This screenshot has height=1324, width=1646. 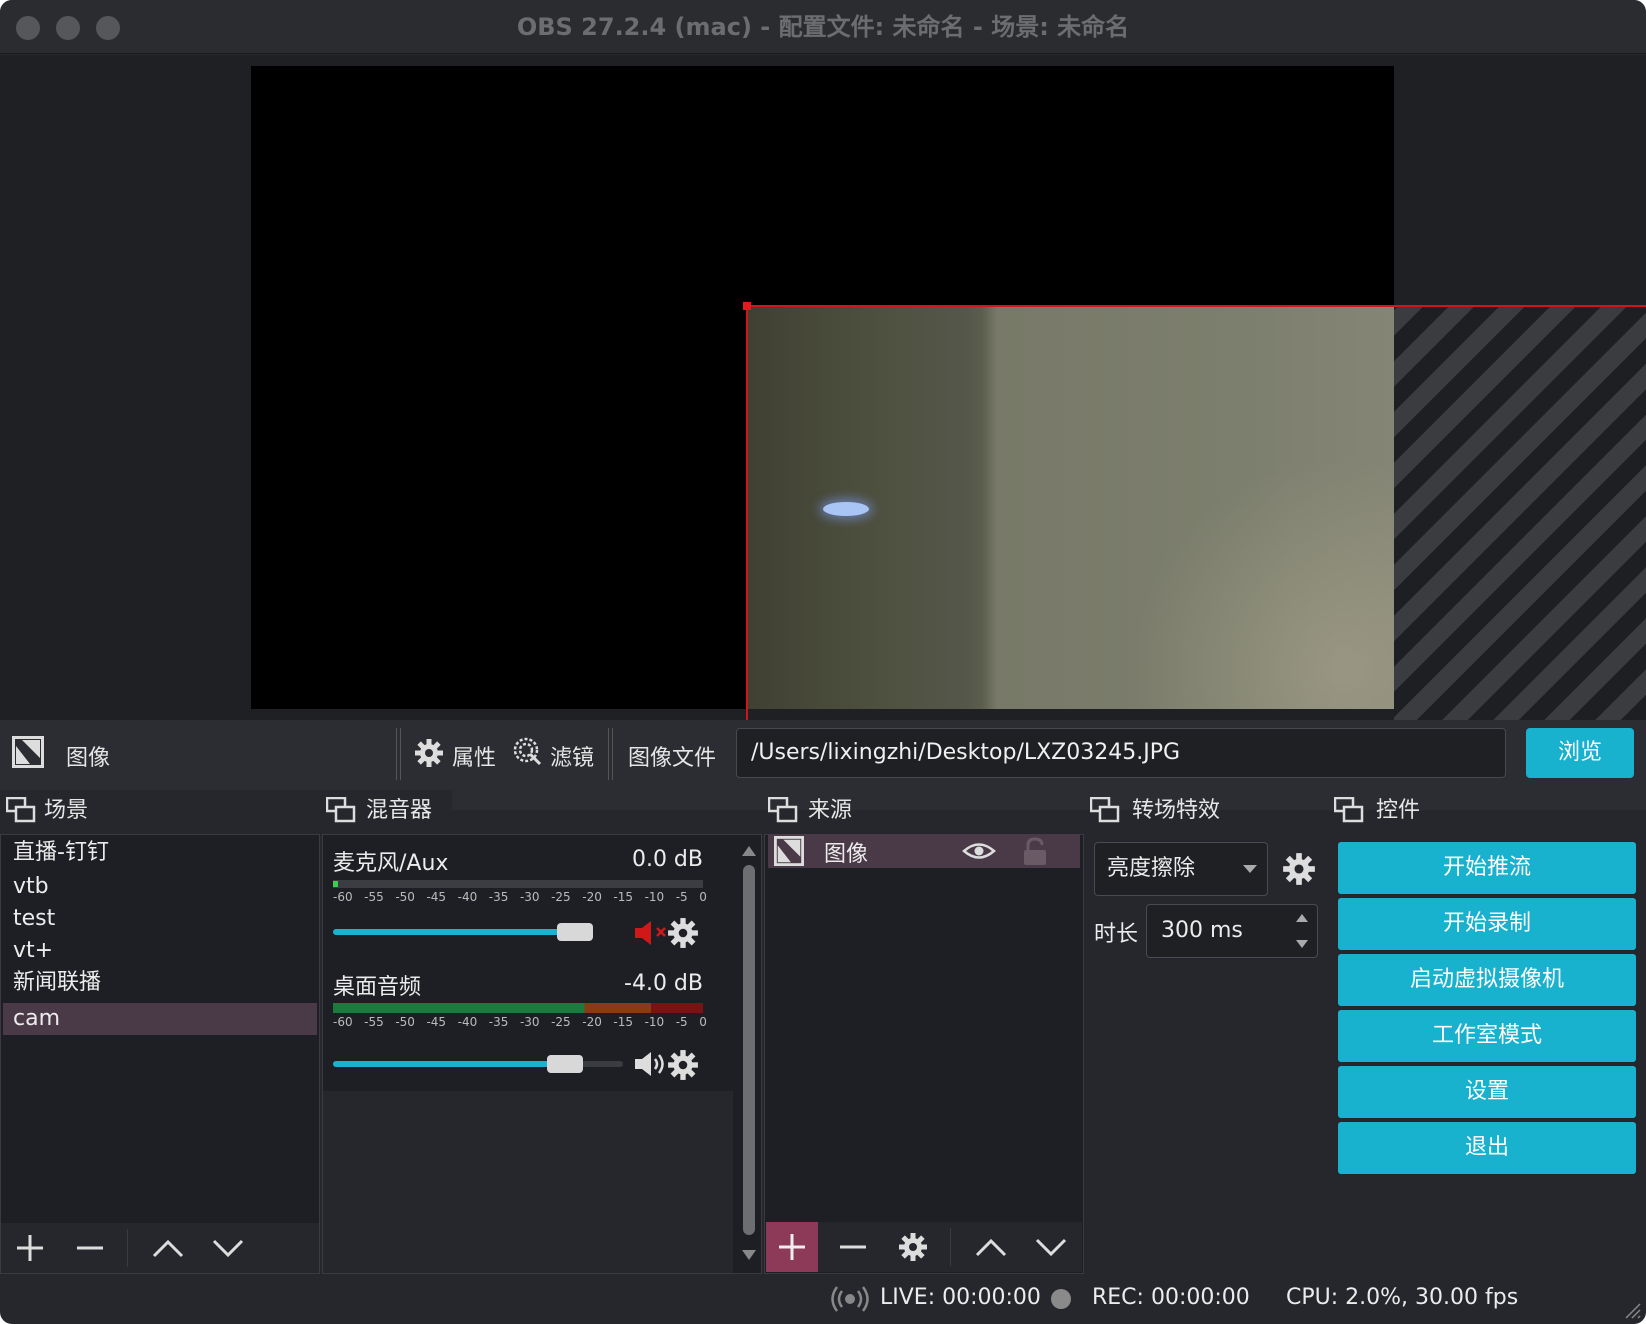 I want to click on window-title: OBS 27.2.4 (mac) - 配置文件: 未命名 - 场景: 未命名, so click(x=823, y=27).